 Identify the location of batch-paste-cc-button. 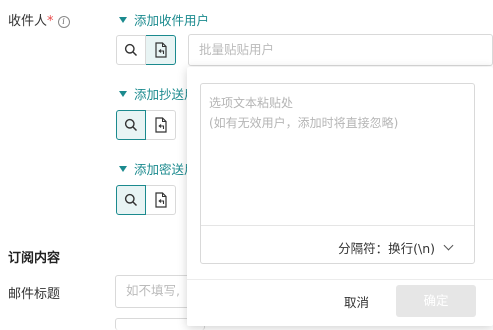
(161, 125).